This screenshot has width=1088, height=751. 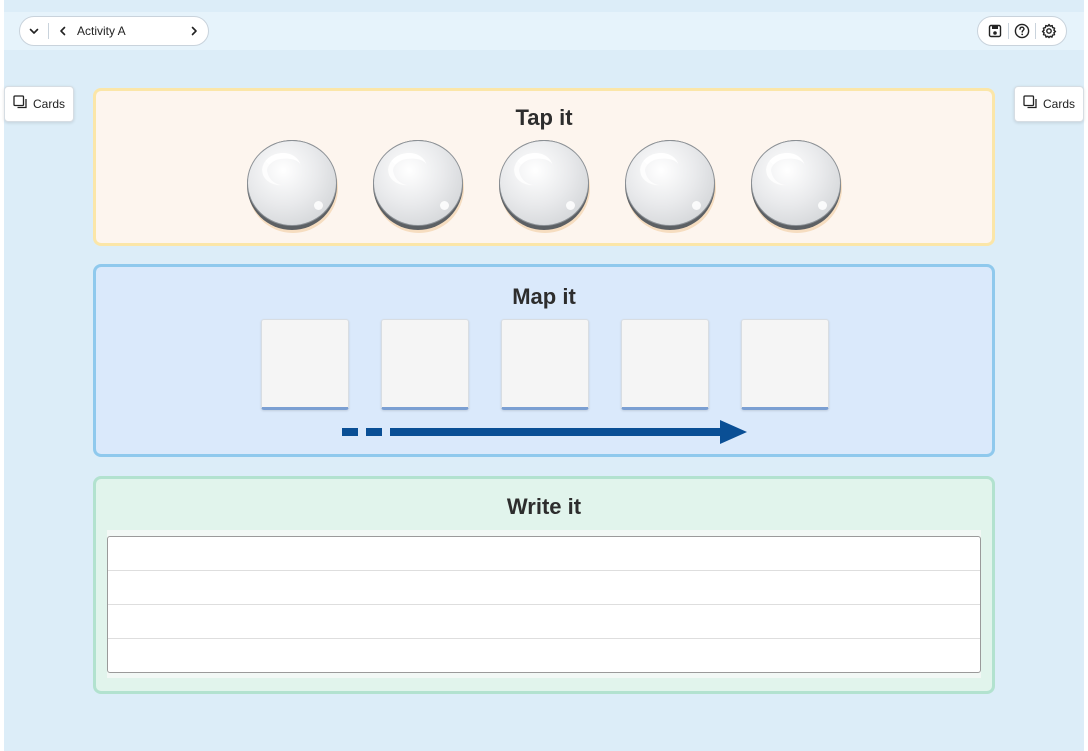 What do you see at coordinates (544, 31) in the screenshot?
I see `top-toolbar: Activity A` at bounding box center [544, 31].